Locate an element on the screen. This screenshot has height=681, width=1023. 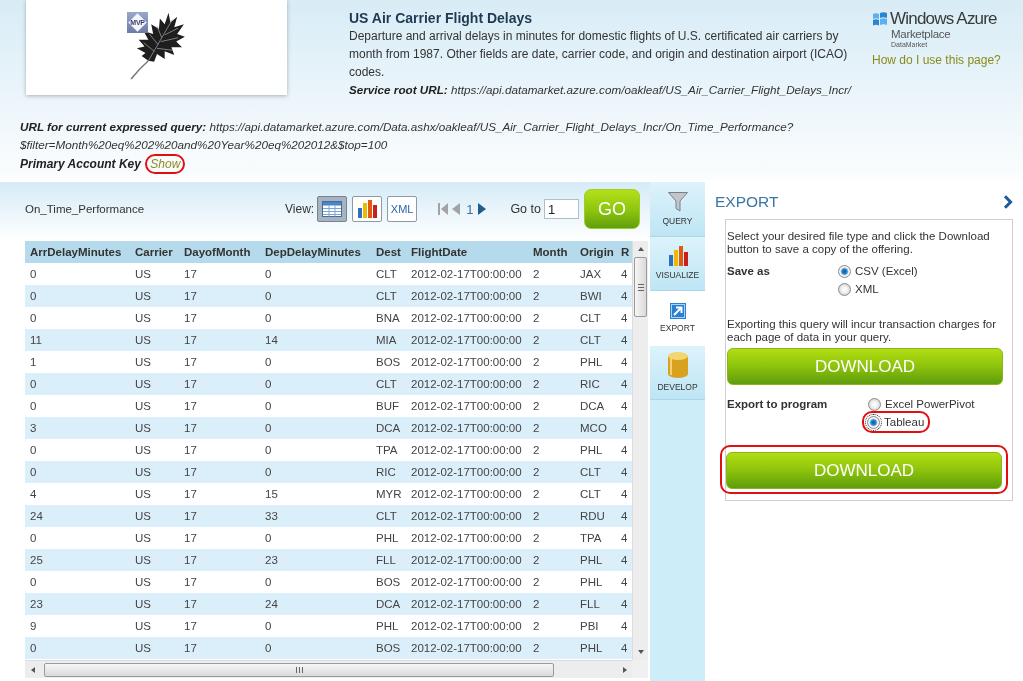
table-cell: FLL is located at coordinates (596, 604).